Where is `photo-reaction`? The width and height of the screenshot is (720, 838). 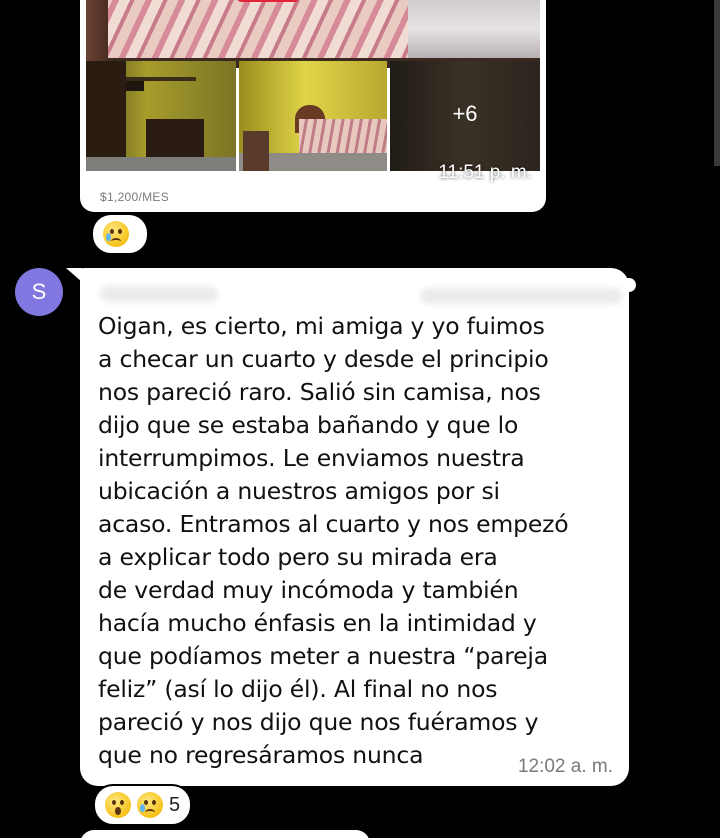
photo-reaction is located at coordinates (120, 234).